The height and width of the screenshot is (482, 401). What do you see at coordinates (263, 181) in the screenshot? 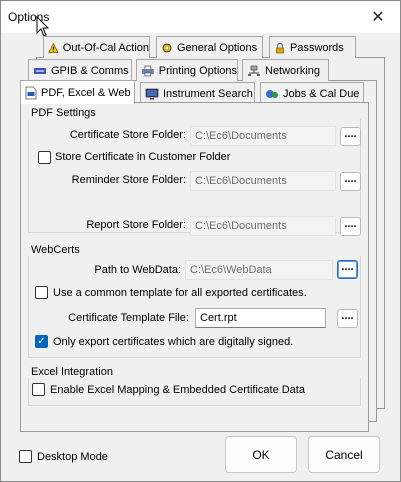
I see `reminder-store-field: C:\Ec6\Documents` at bounding box center [263, 181].